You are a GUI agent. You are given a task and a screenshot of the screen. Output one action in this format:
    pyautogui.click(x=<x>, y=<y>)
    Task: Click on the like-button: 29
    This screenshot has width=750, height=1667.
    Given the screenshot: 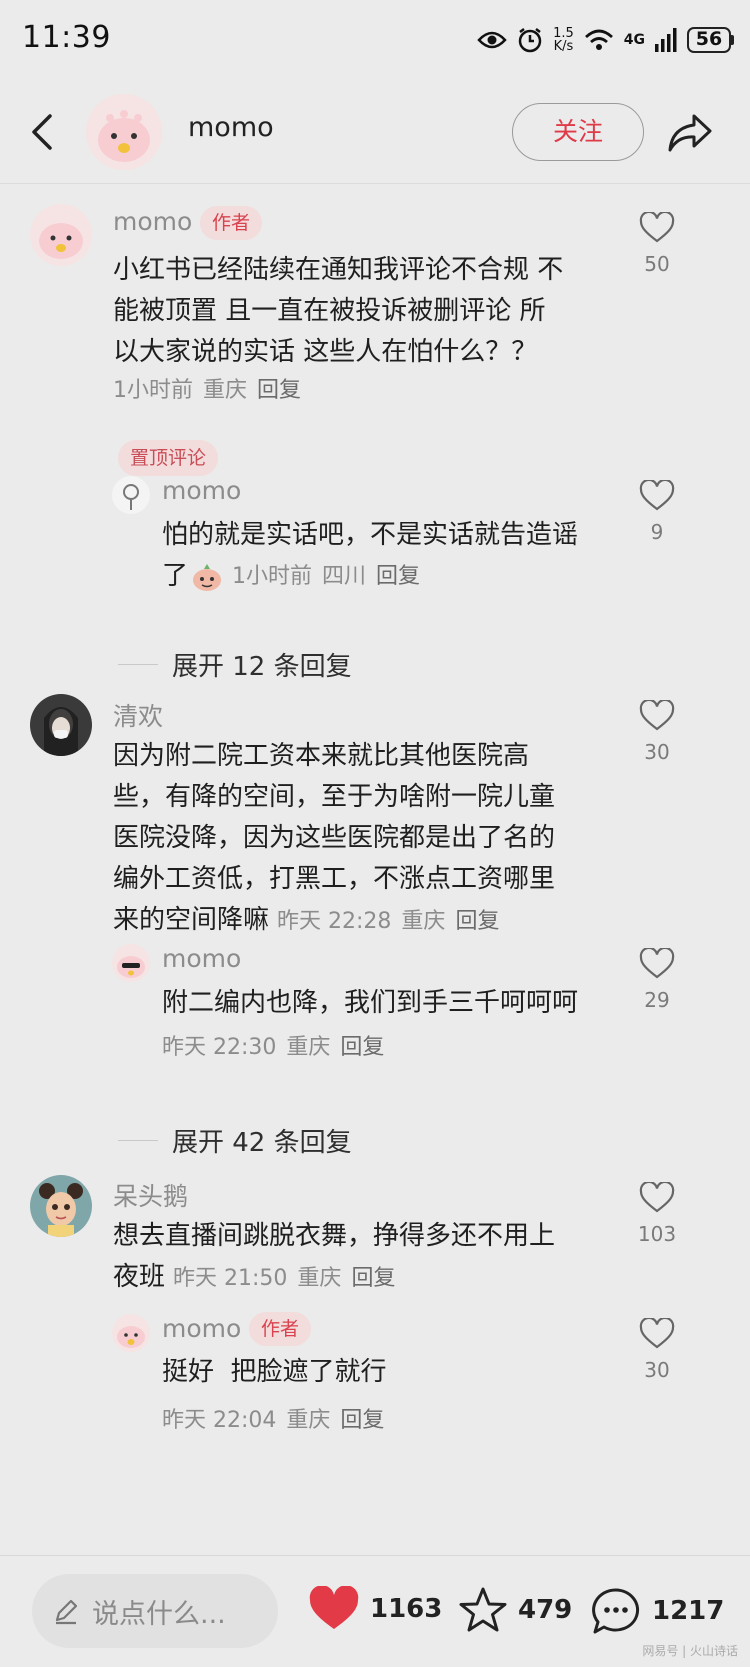 What is the action you would take?
    pyautogui.click(x=657, y=979)
    